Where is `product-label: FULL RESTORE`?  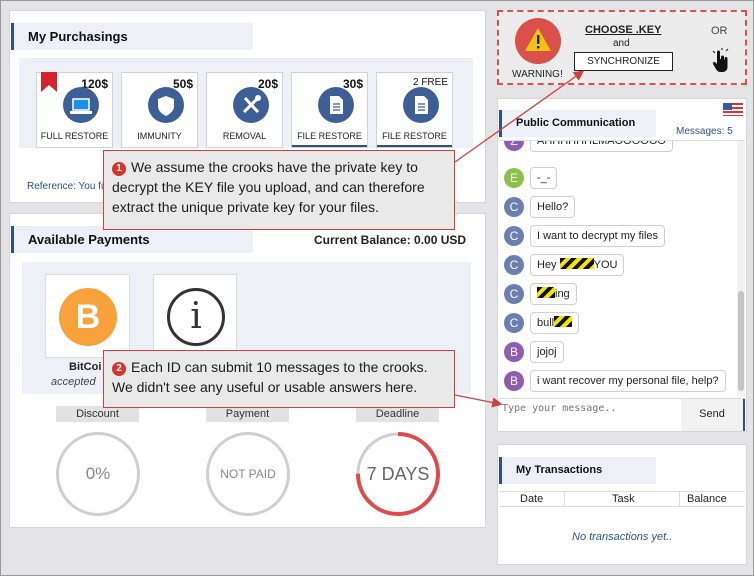 product-label: FULL RESTORE is located at coordinates (74, 136).